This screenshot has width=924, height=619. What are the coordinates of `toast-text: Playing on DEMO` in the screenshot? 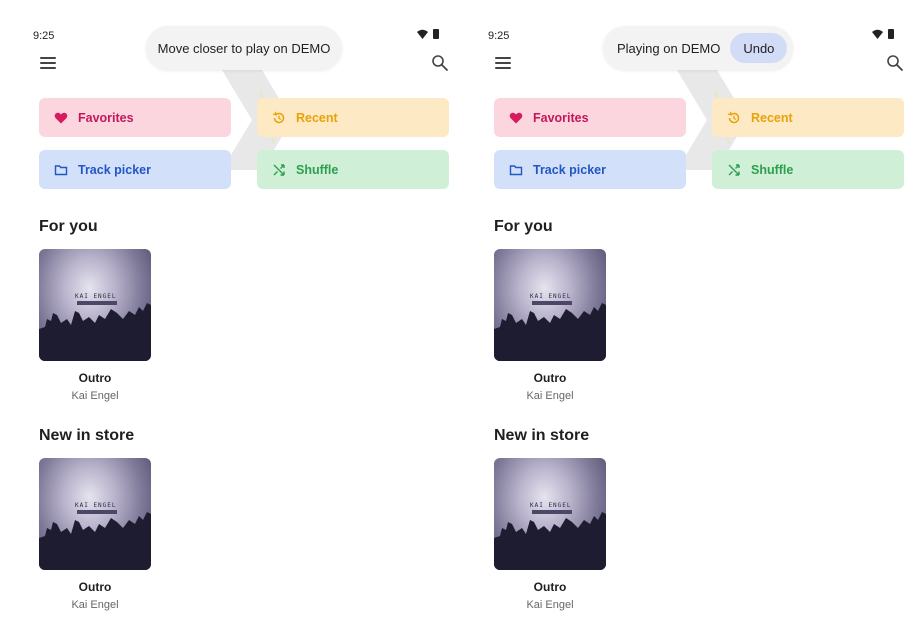 It's located at (669, 48).